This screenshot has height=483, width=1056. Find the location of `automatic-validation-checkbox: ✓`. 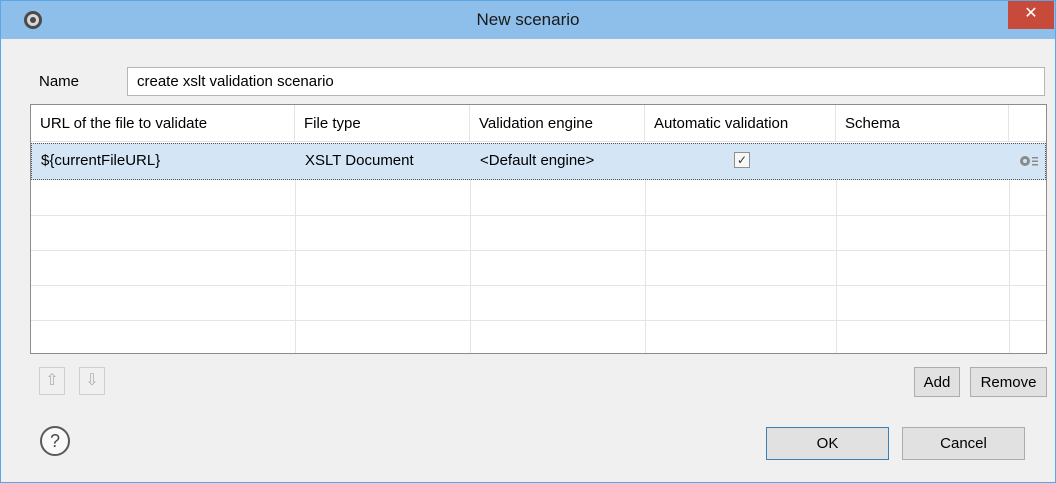

automatic-validation-checkbox: ✓ is located at coordinates (742, 160).